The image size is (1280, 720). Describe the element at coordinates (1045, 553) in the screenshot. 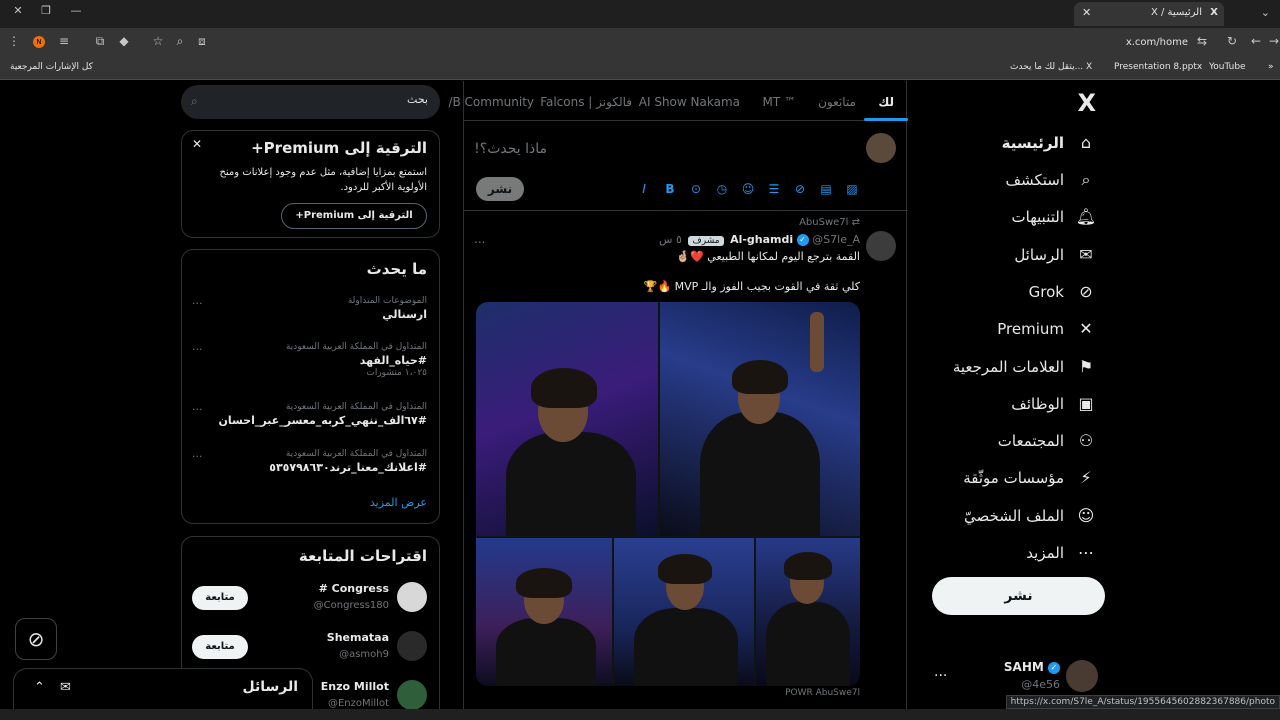

I see `nav-item-label: المزيد` at that location.